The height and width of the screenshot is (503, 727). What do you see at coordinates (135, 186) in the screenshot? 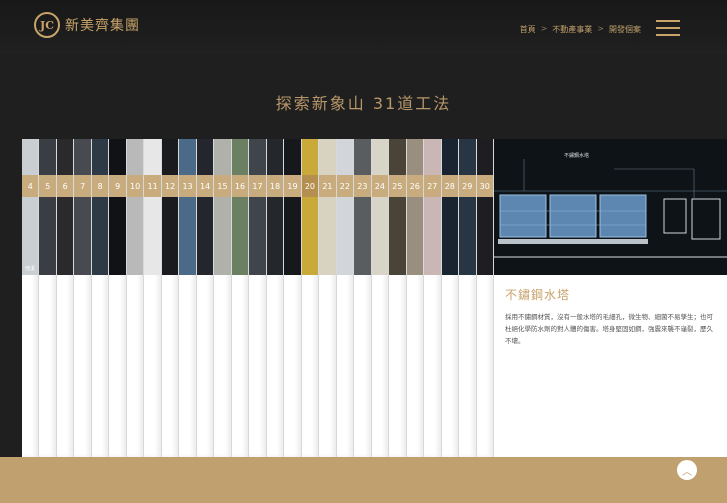
I see `method-number: 10` at bounding box center [135, 186].